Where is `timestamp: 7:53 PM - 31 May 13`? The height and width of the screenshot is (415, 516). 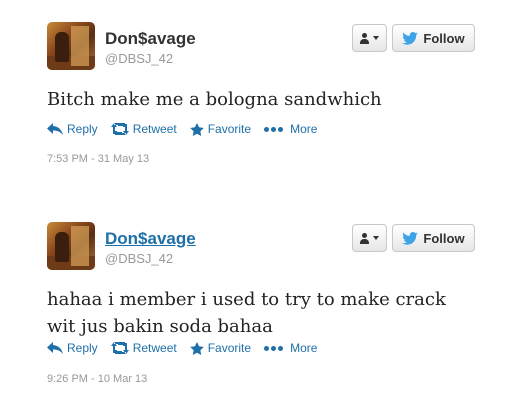
timestamp: 7:53 PM - 31 May 13 is located at coordinates (98, 159).